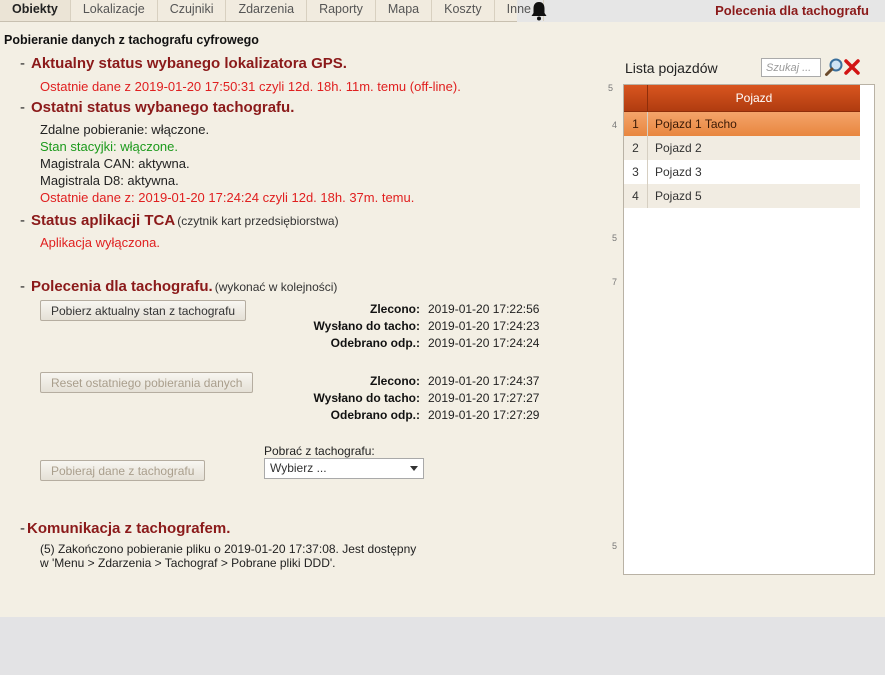 The height and width of the screenshot is (675, 885). Describe the element at coordinates (615, 125) in the screenshot. I see `side-number: 4` at that location.